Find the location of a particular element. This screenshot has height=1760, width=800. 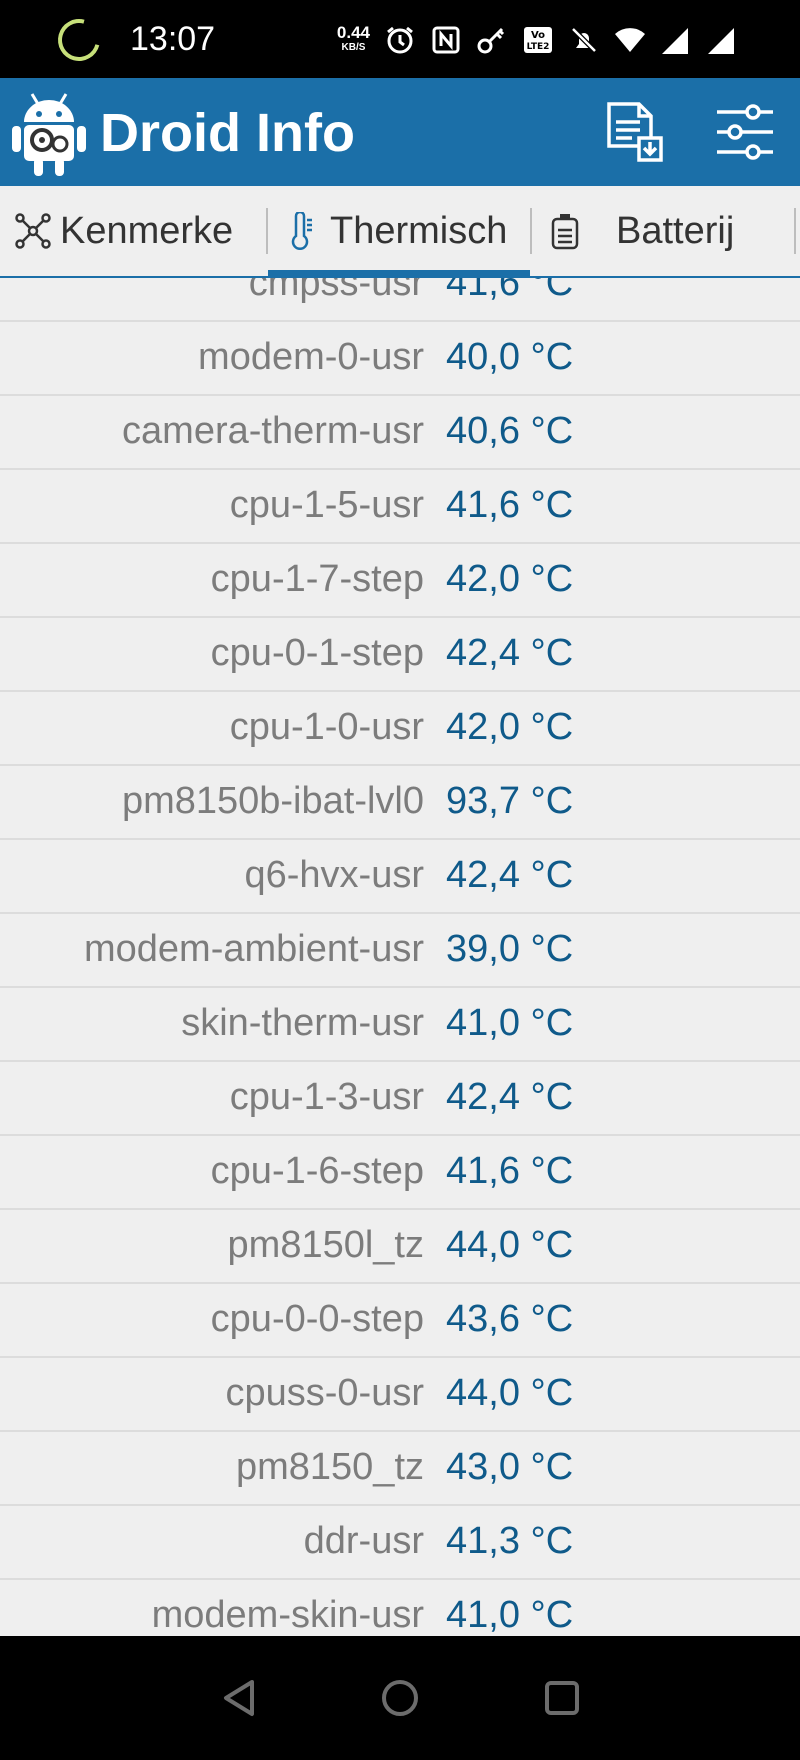

sensor-row: cpu-0-0-step 43,6 °C is located at coordinates (400, 1321).